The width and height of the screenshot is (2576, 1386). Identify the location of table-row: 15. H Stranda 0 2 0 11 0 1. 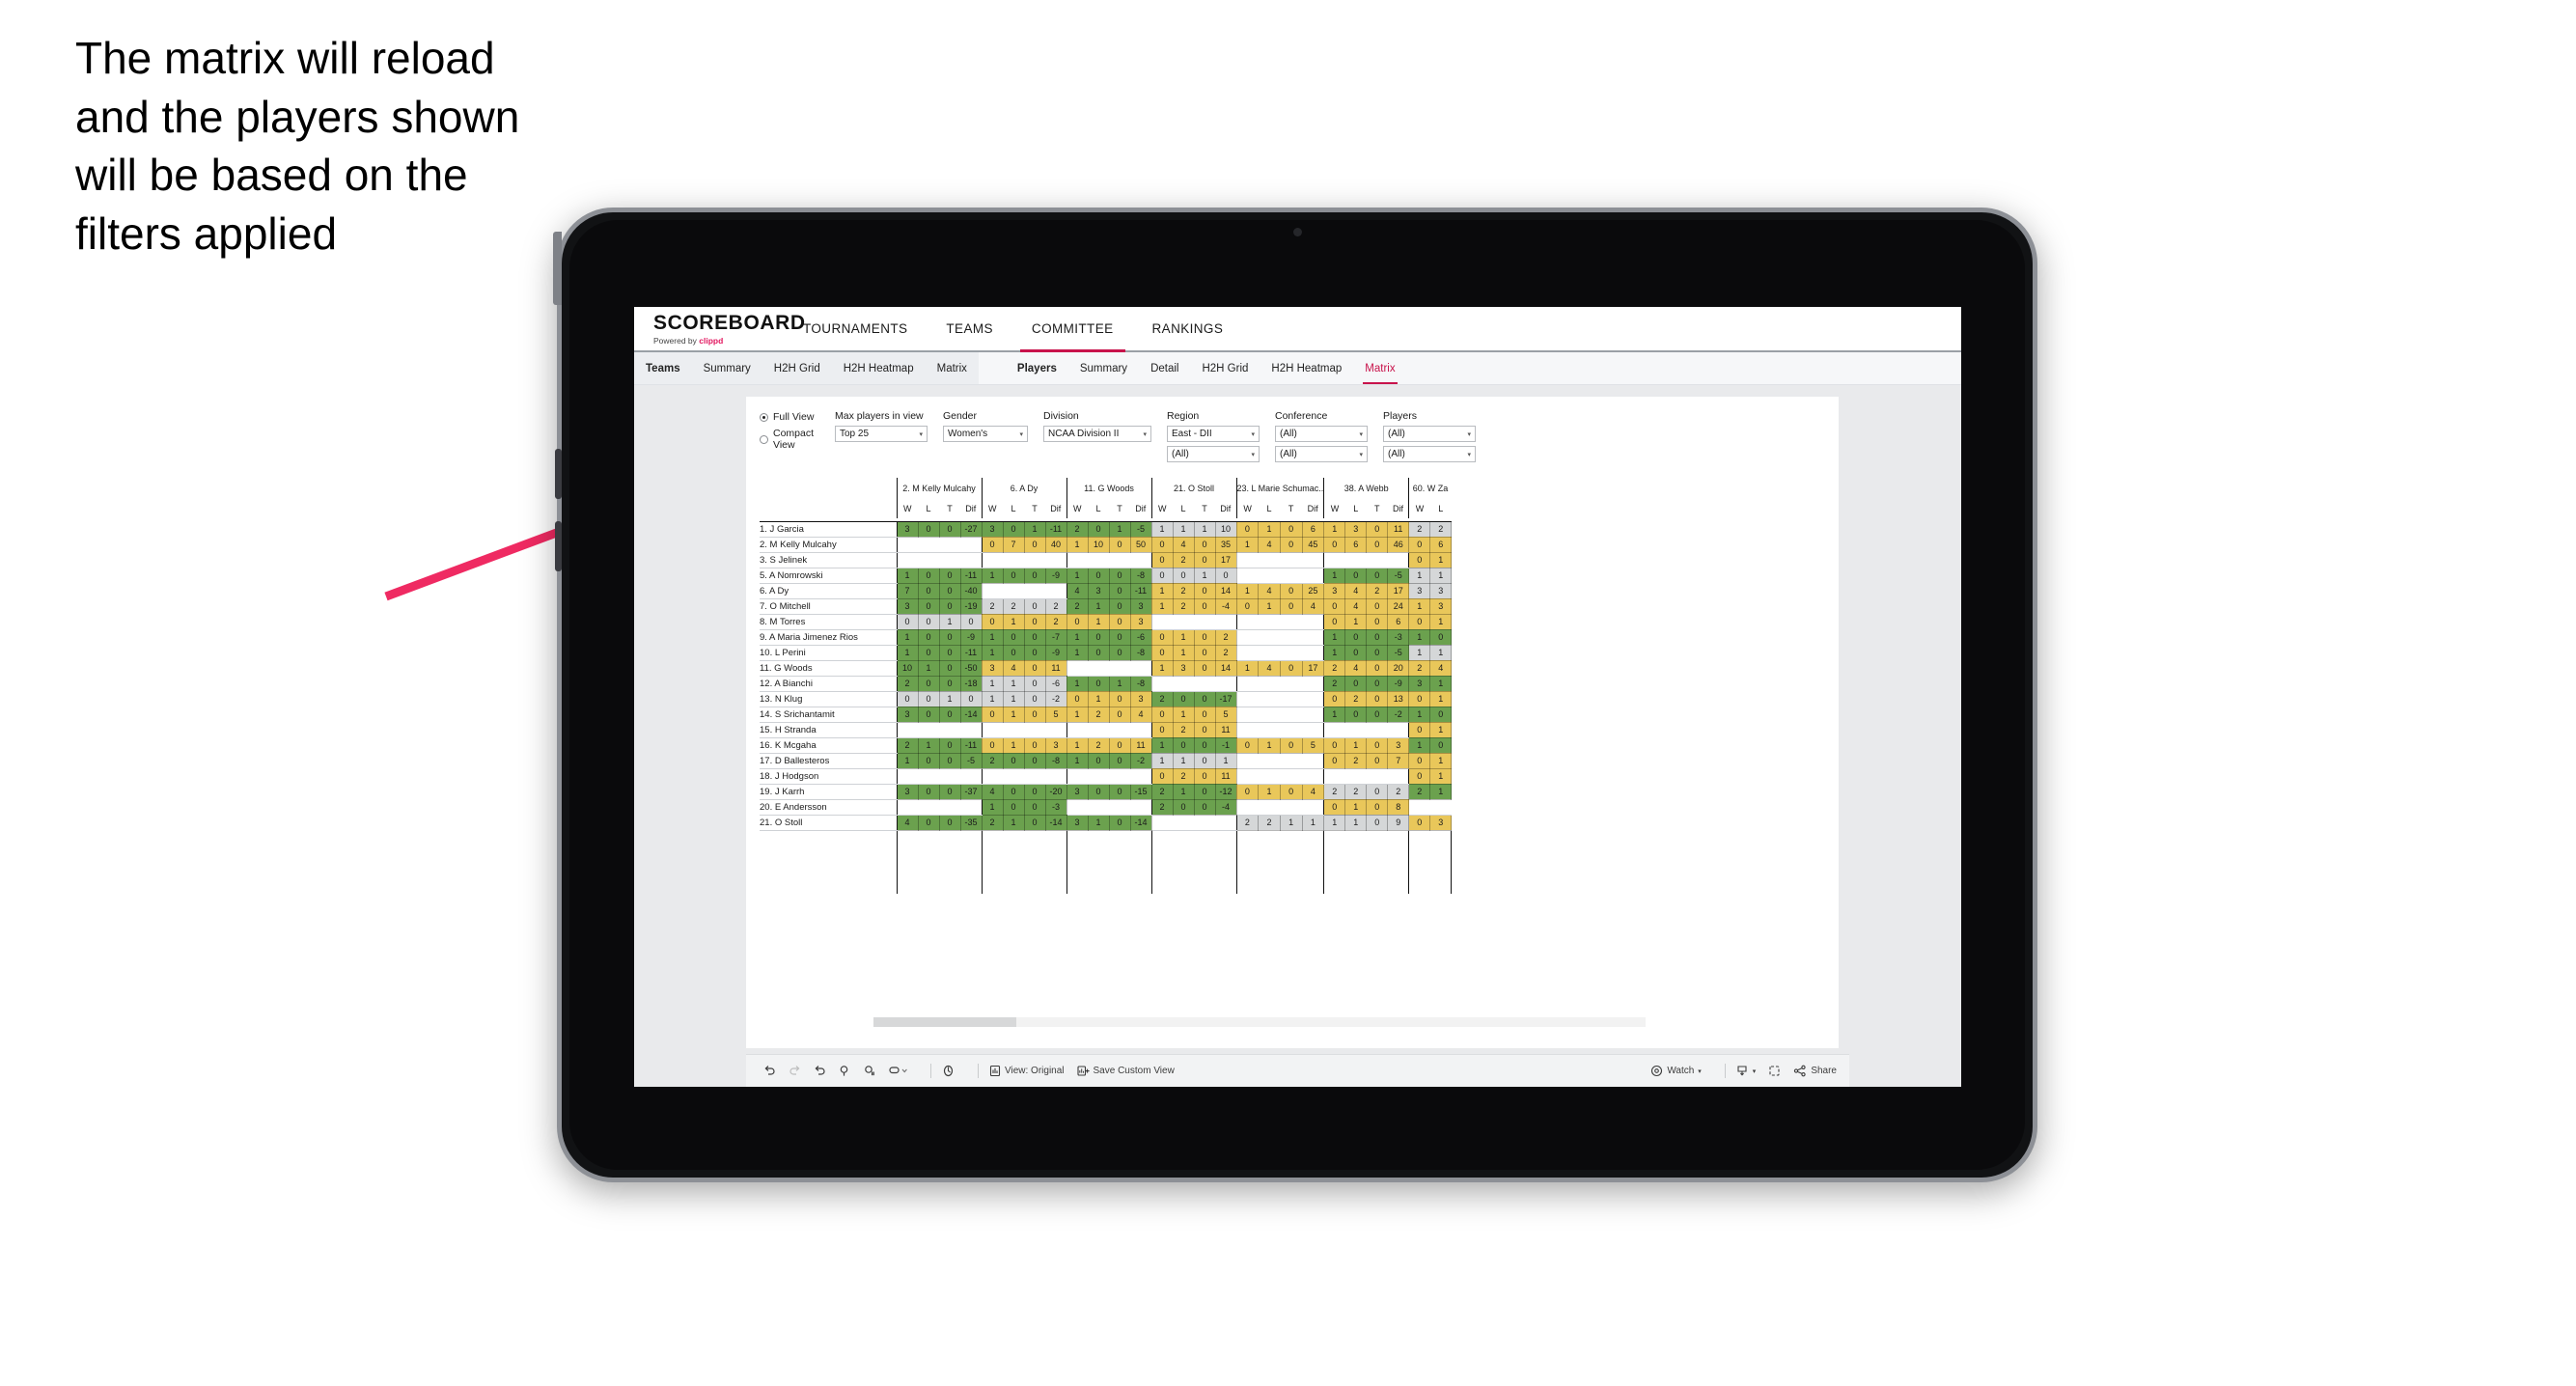
(1106, 729).